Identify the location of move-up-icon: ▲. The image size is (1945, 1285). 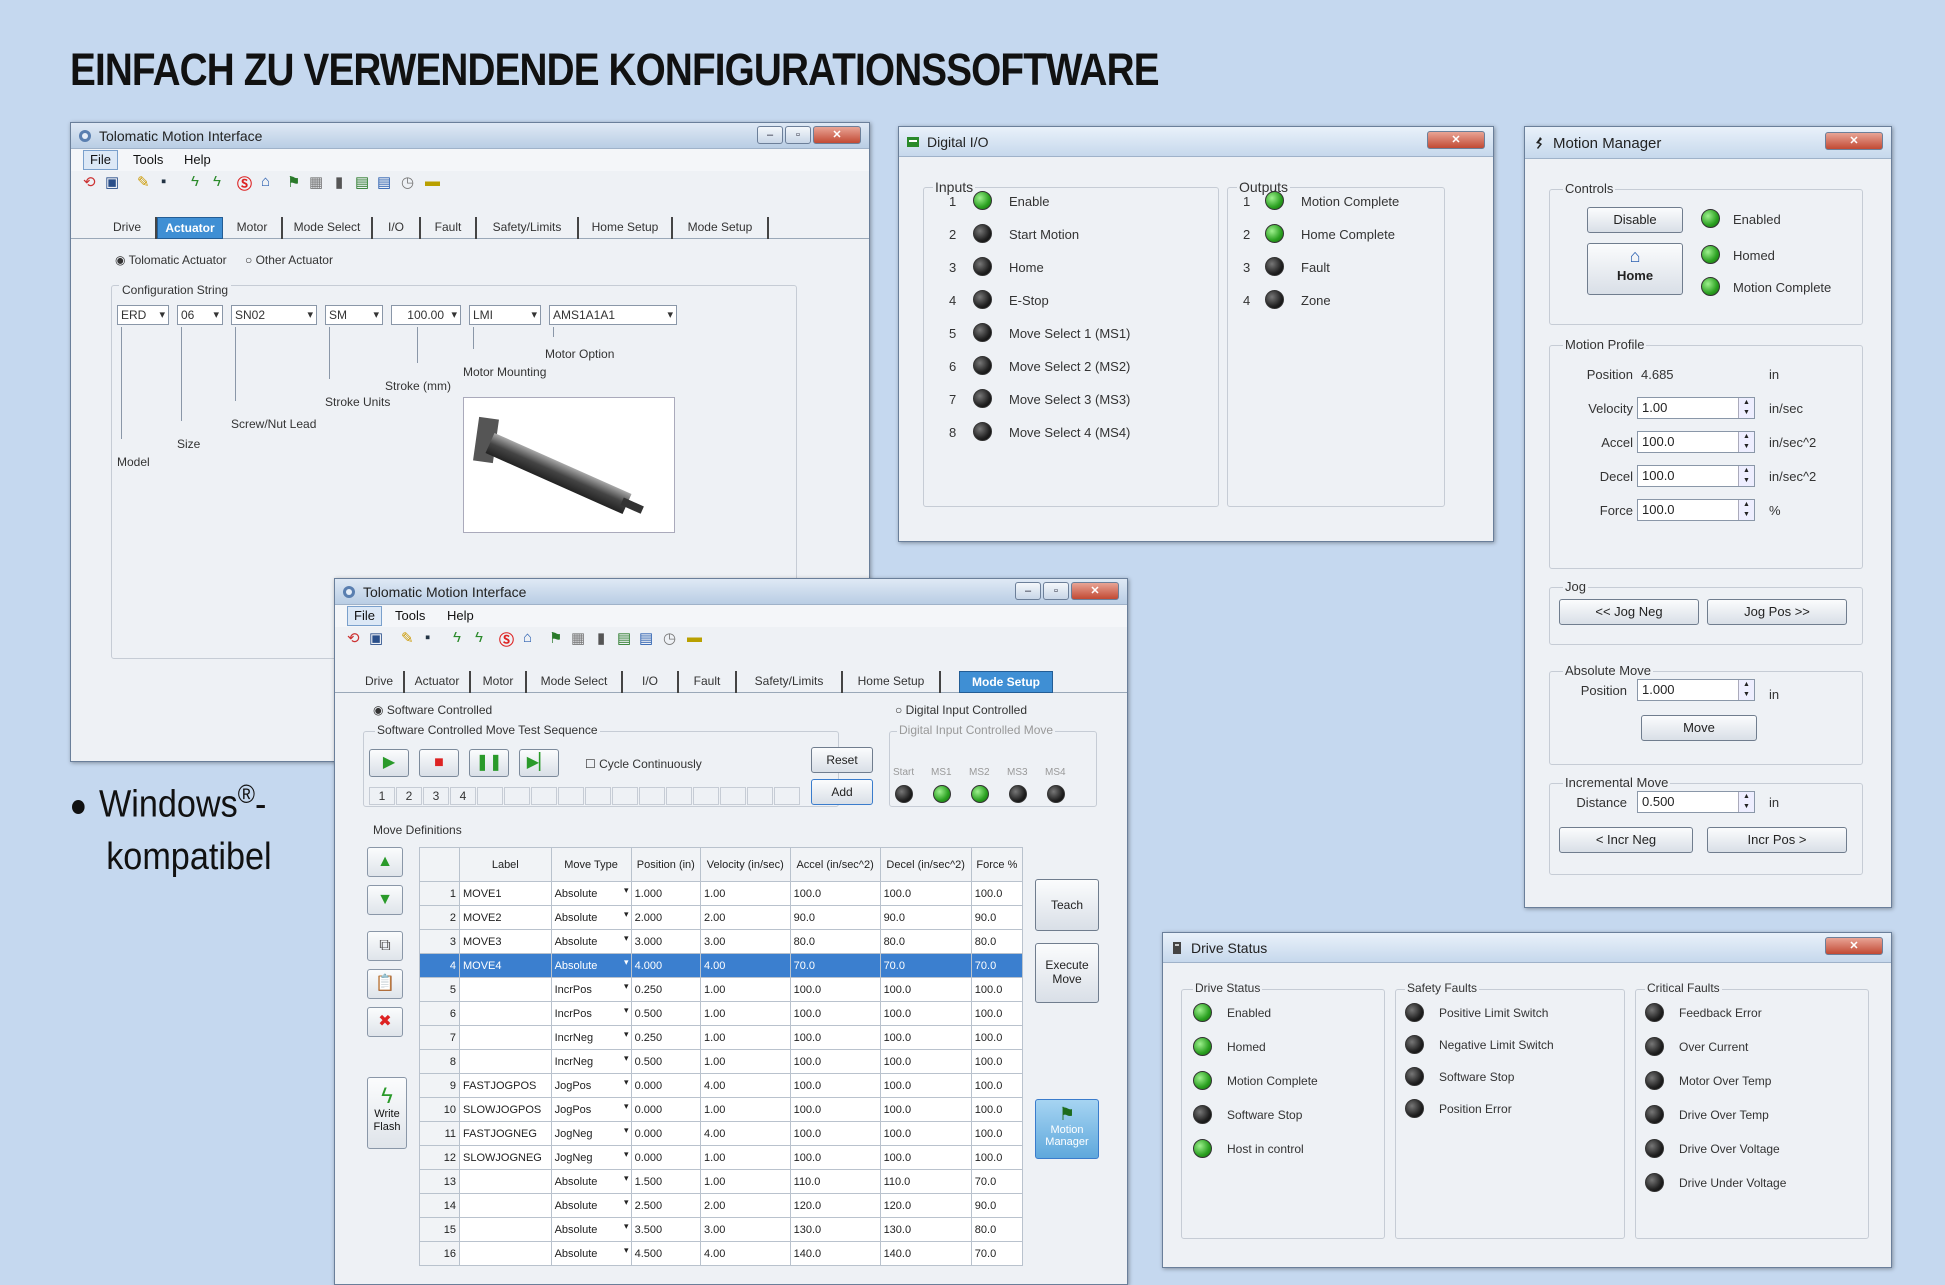
(385, 862).